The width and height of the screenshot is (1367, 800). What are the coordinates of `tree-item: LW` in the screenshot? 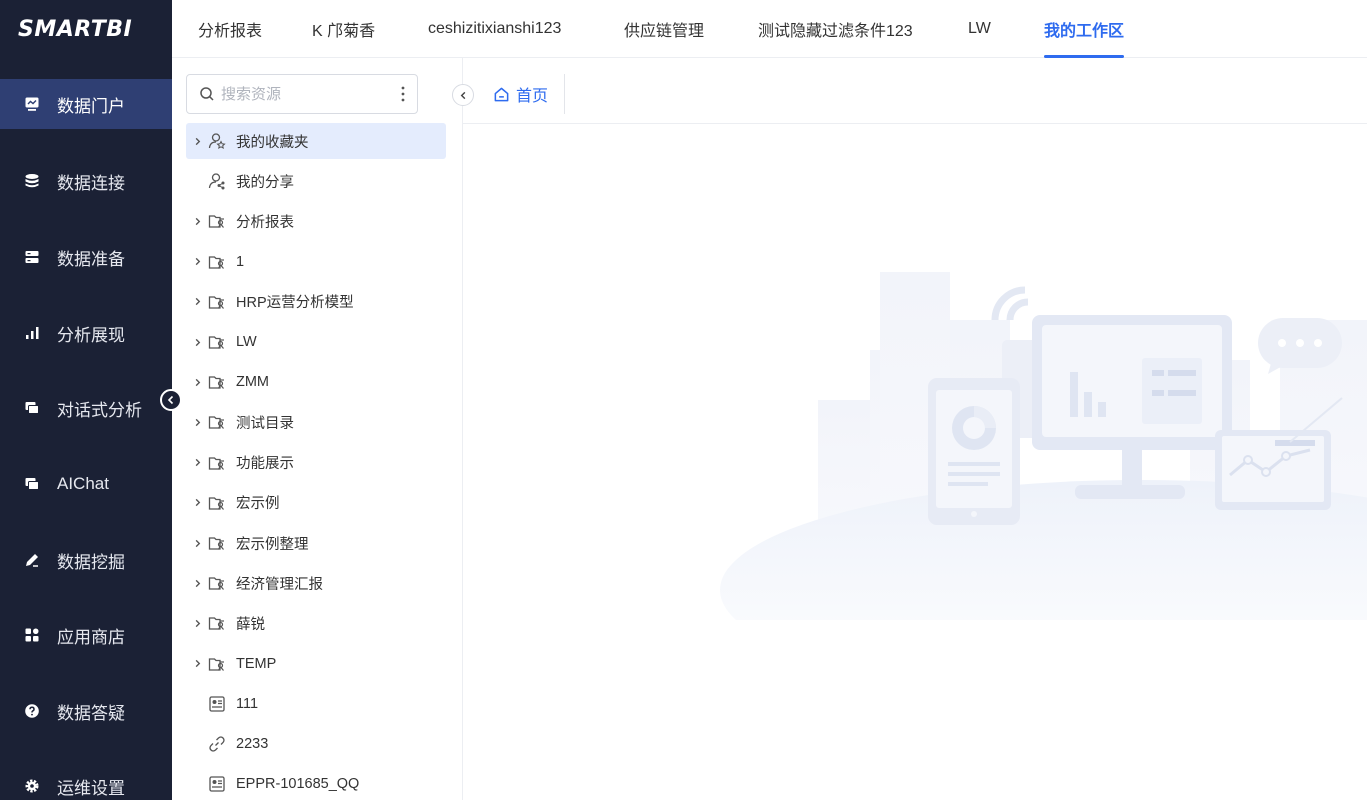 It's located at (316, 342).